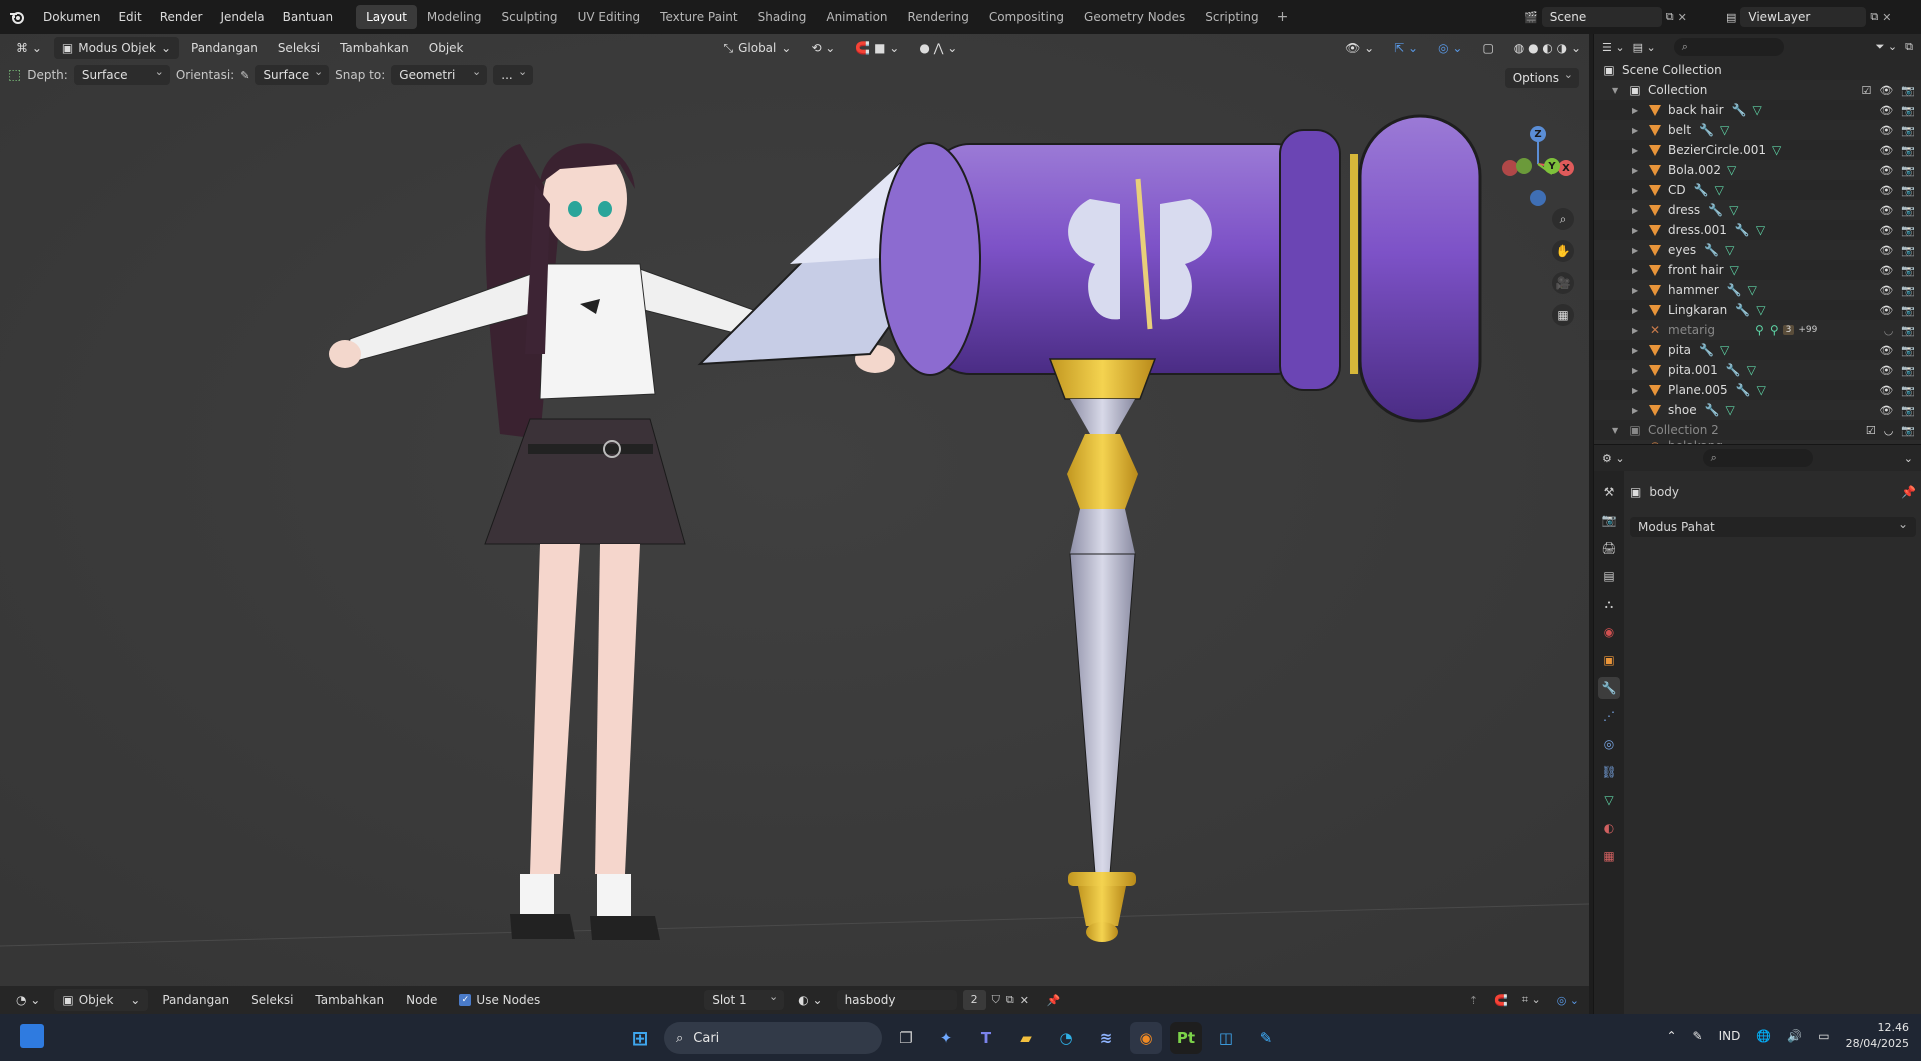 This screenshot has height=1061, width=1921. Describe the element at coordinates (938, 17) in the screenshot. I see `tab-rendering: Rendering` at that location.